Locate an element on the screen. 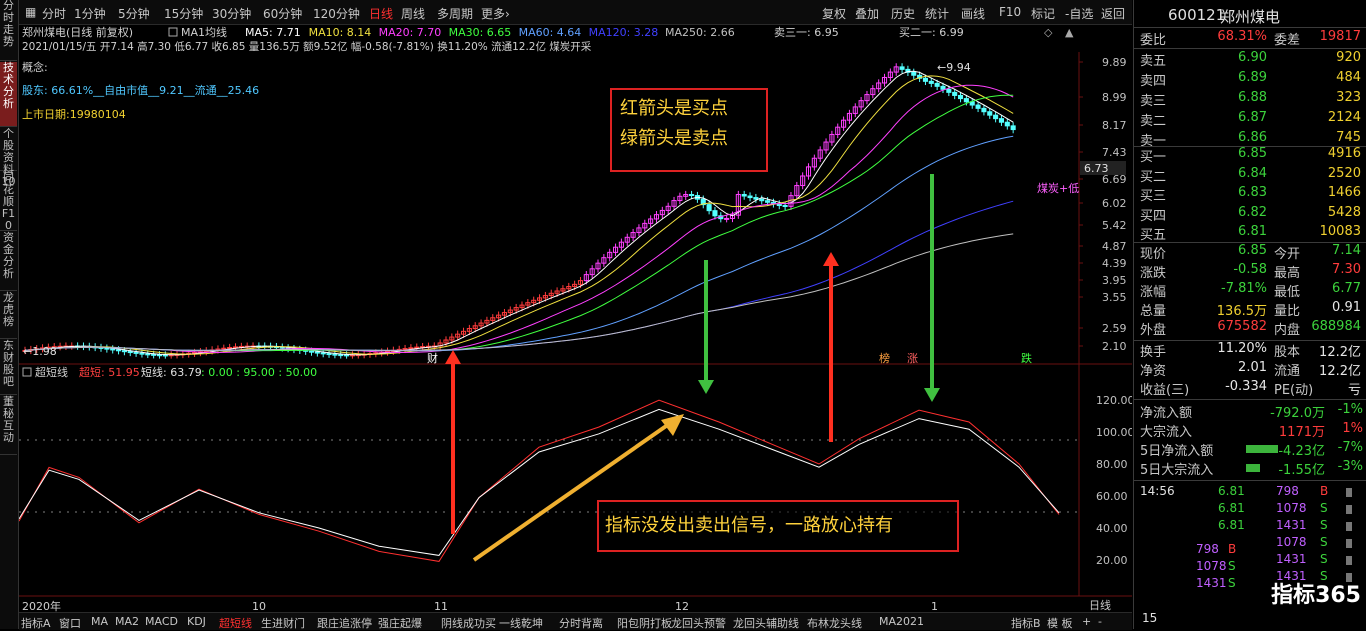 The image size is (1366, 631). tick-bar is located at coordinates (1349, 492).